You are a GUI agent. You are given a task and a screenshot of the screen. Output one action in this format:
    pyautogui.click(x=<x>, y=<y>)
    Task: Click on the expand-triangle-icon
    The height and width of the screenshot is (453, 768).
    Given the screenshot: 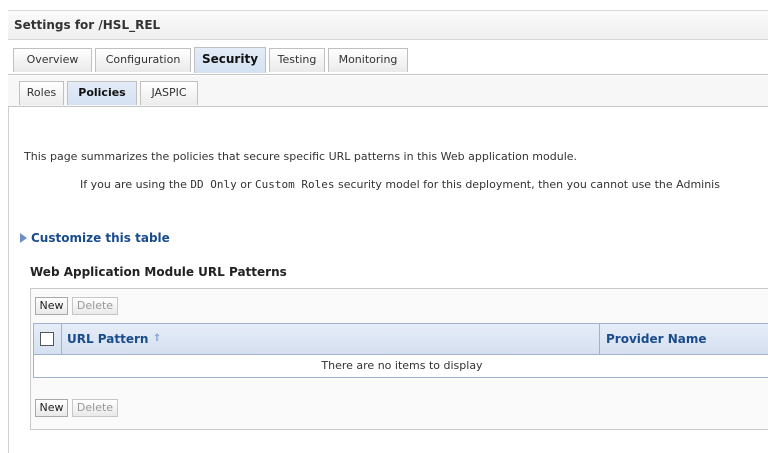 What is the action you would take?
    pyautogui.click(x=23, y=238)
    